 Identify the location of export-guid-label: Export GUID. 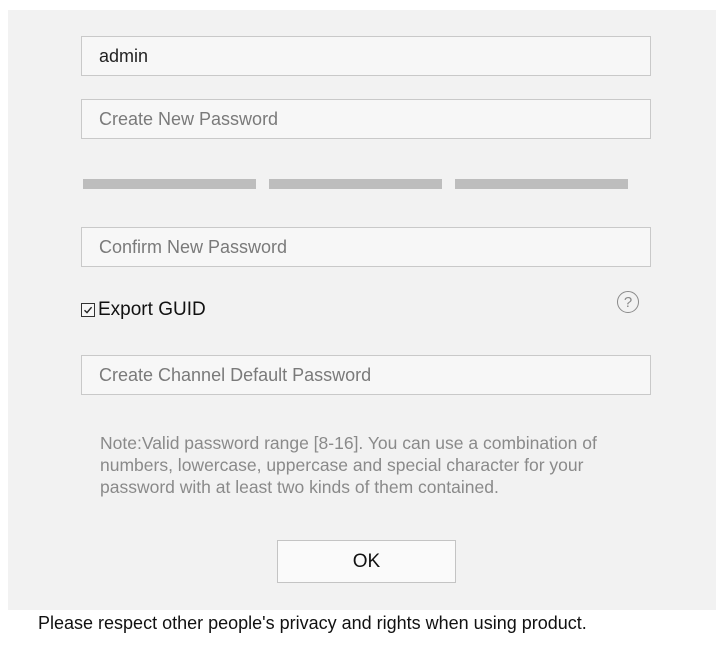
(152, 309).